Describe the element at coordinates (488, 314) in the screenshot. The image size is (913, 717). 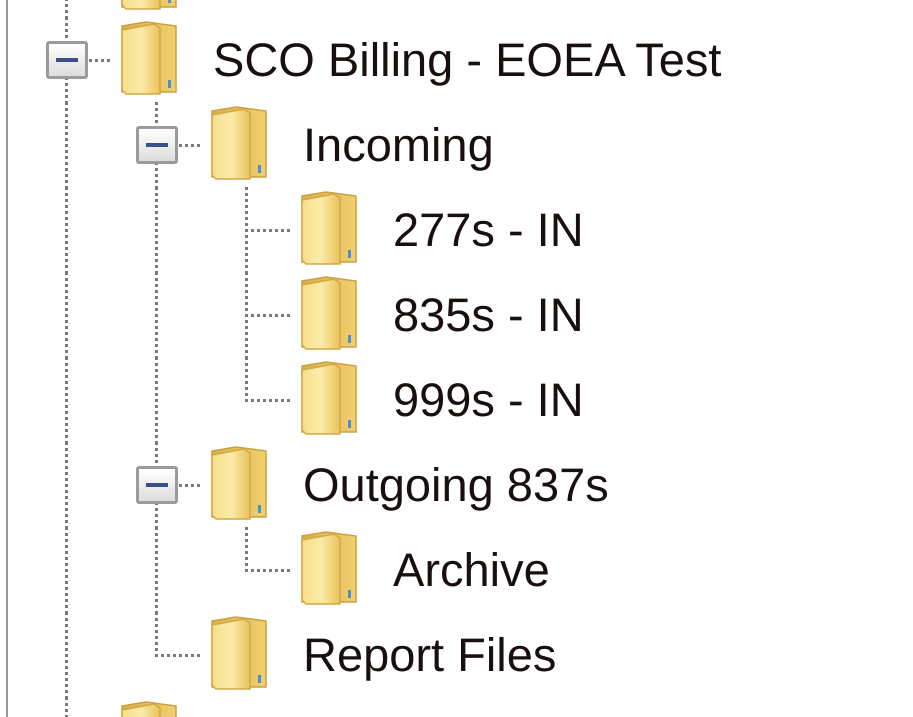
I see `folder-label: 835s - IN` at that location.